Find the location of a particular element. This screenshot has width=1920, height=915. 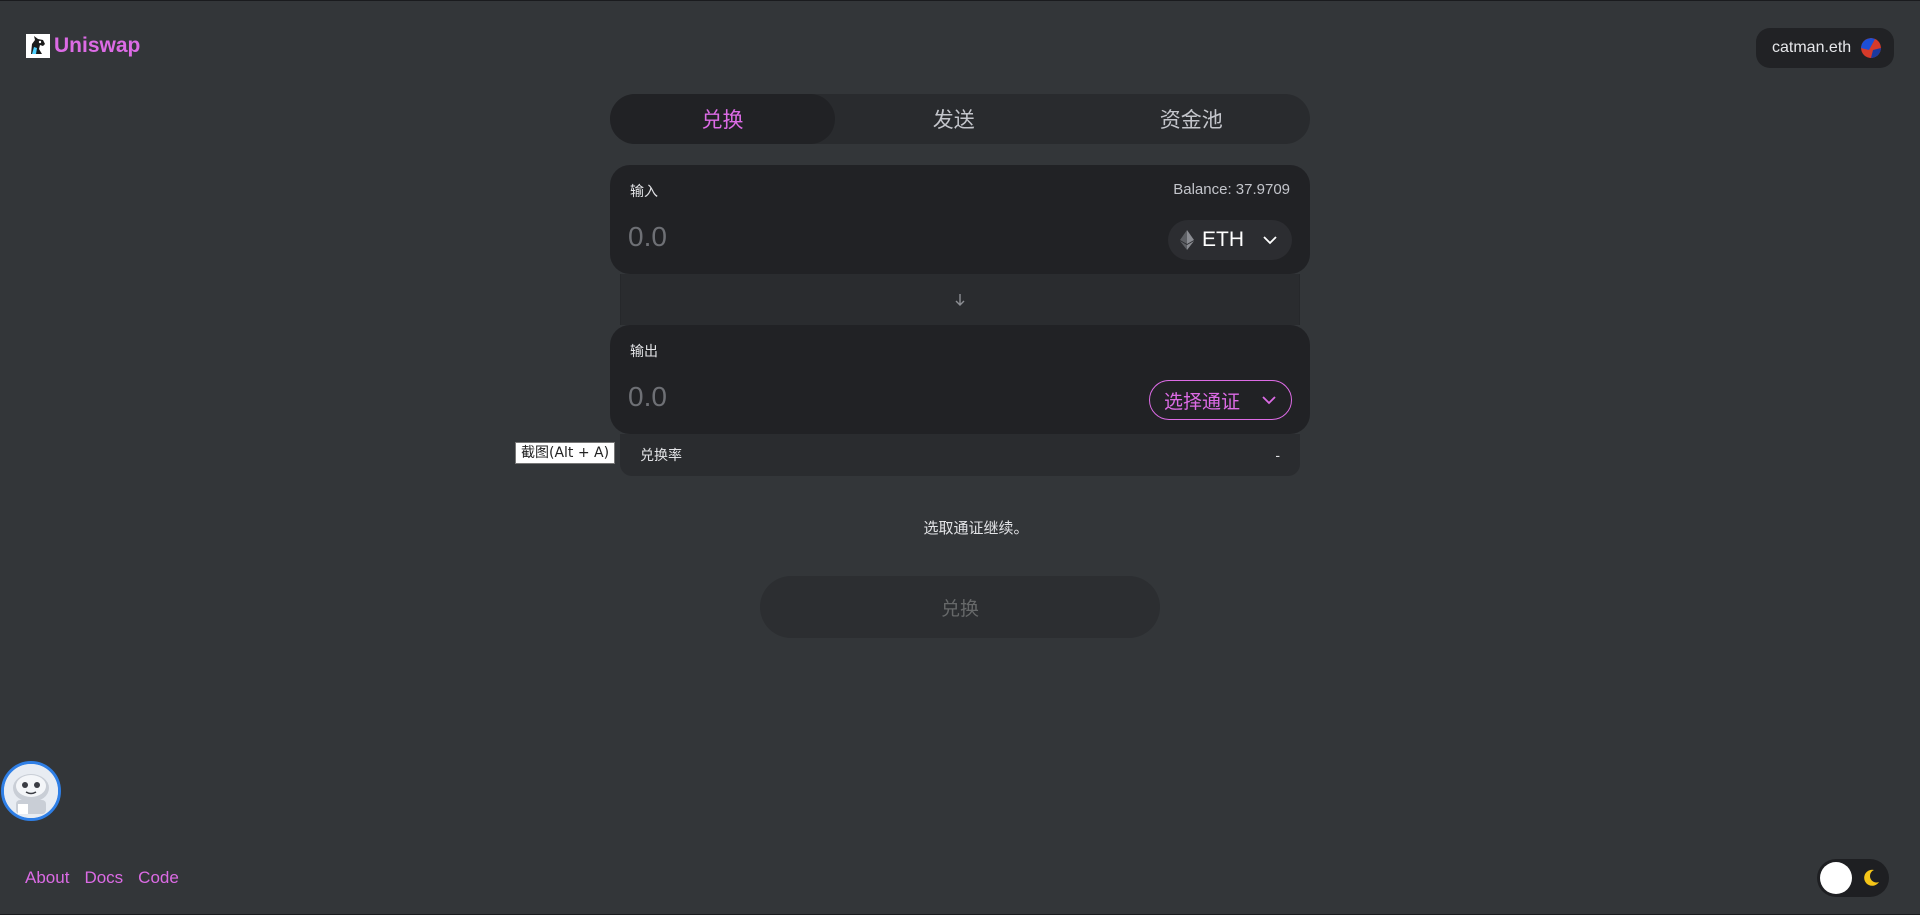

input-panel: 输入 Balance: 37.9709 ETH is located at coordinates (960, 219).